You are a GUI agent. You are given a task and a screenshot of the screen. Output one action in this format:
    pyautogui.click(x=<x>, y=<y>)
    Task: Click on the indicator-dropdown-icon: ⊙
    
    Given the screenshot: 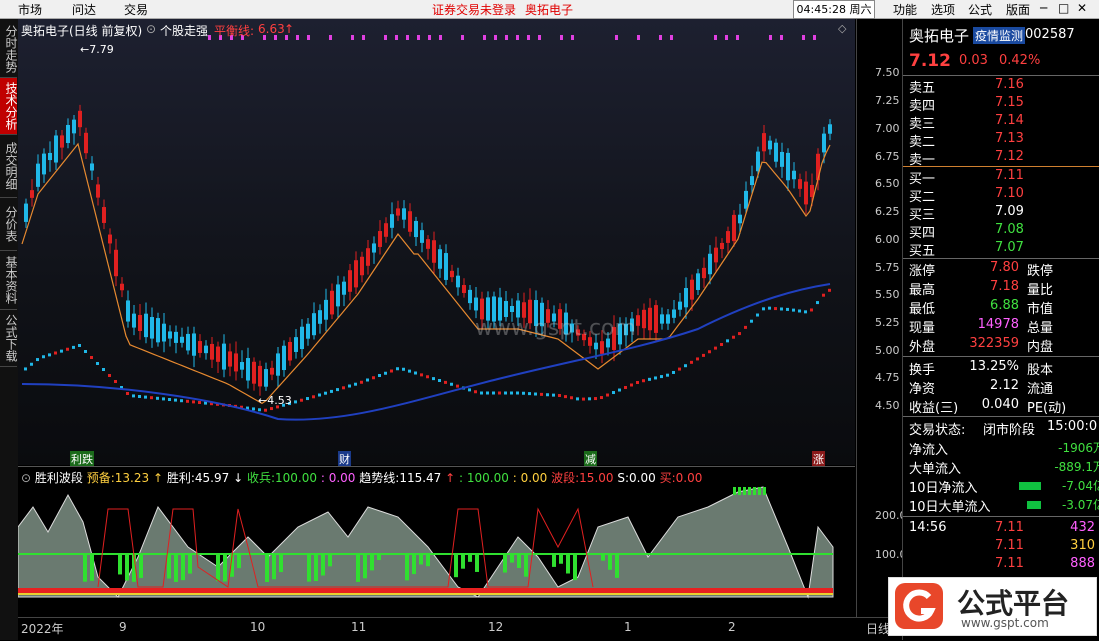 What is the action you would take?
    pyautogui.click(x=151, y=29)
    